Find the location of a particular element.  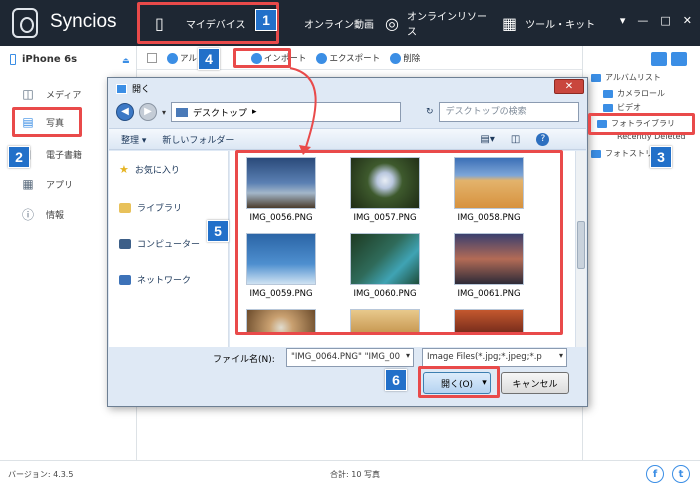

cancel-button: キャンセル is located at coordinates (535, 383).